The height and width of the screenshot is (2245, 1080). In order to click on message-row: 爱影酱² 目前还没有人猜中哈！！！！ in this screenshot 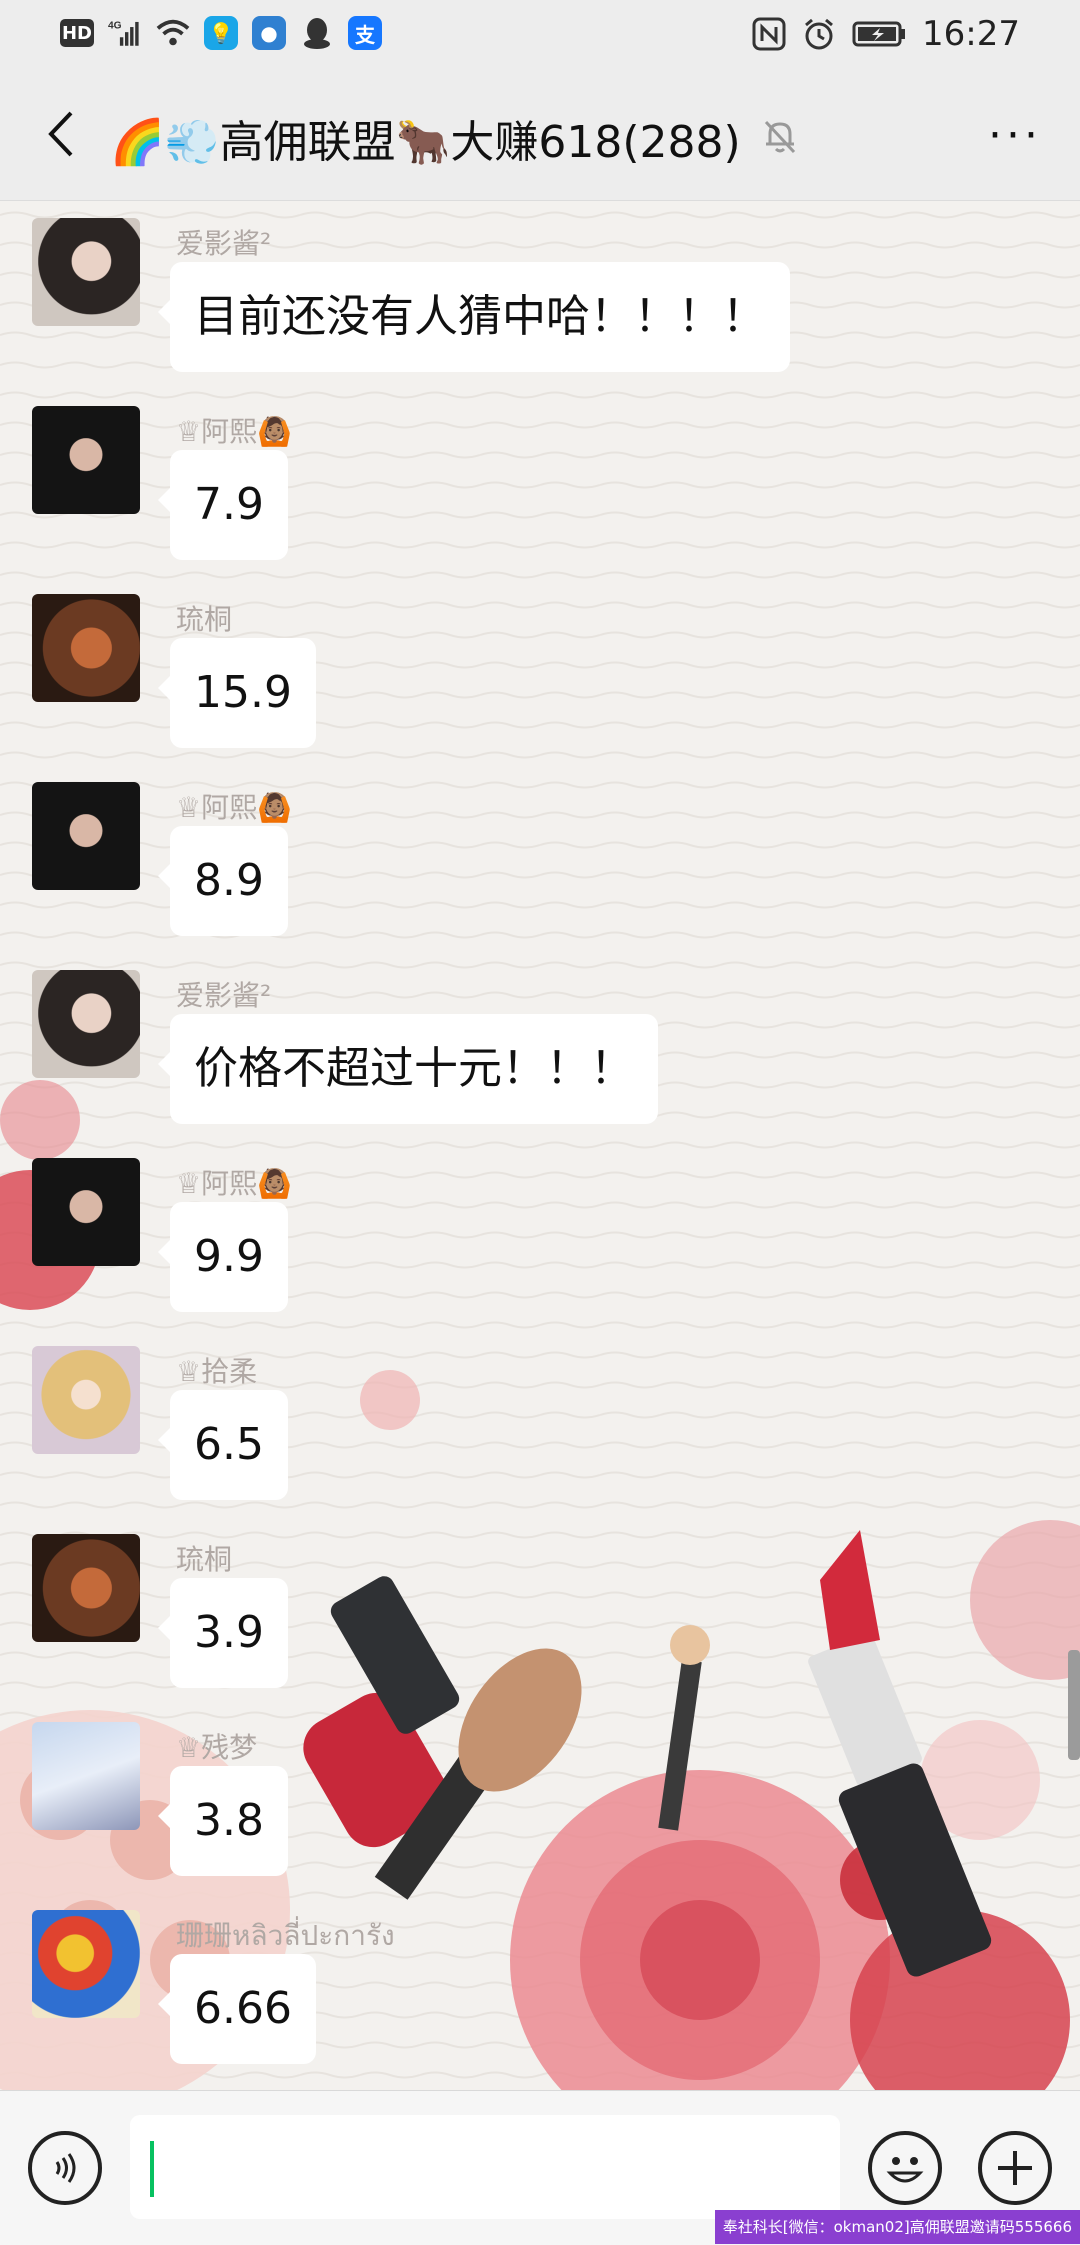, I will do `click(540, 294)`.